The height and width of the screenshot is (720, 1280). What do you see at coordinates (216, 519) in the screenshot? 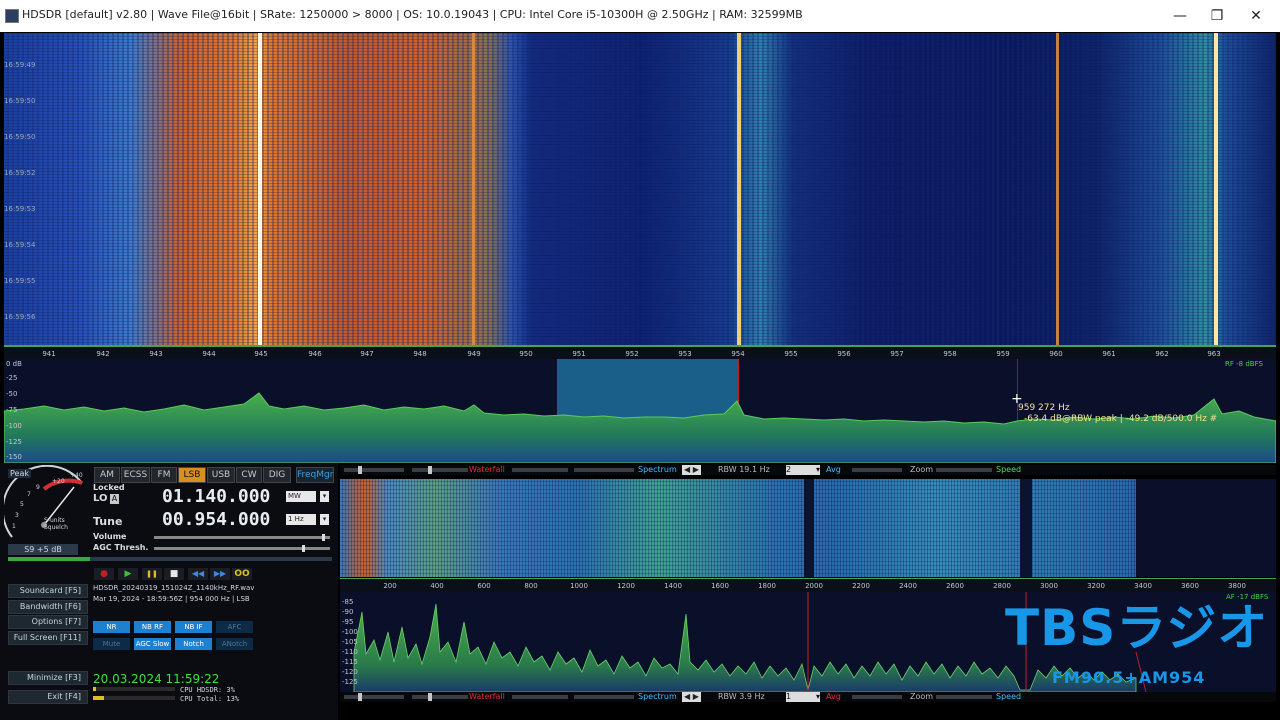
I see `tune-frequency: 00.954.000` at bounding box center [216, 519].